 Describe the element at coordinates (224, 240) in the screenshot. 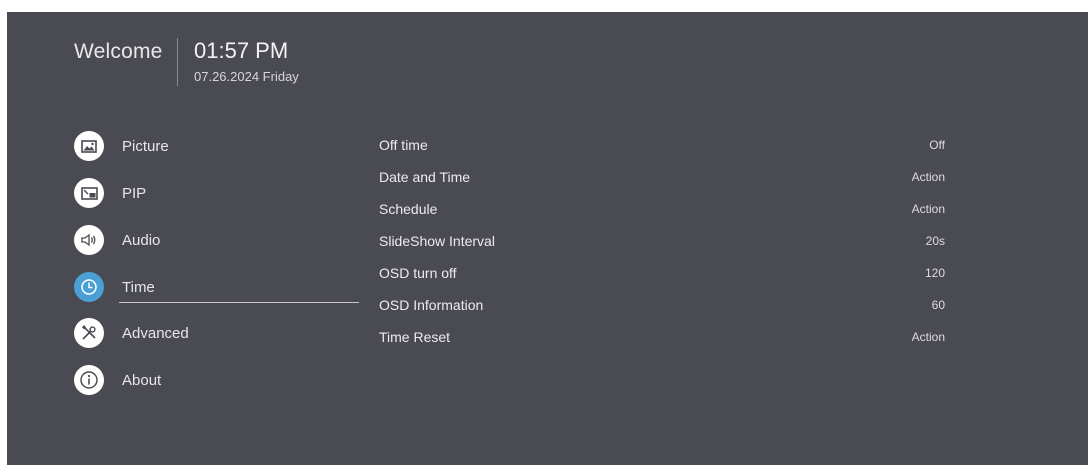

I see `menu-item-audio: Audio` at that location.